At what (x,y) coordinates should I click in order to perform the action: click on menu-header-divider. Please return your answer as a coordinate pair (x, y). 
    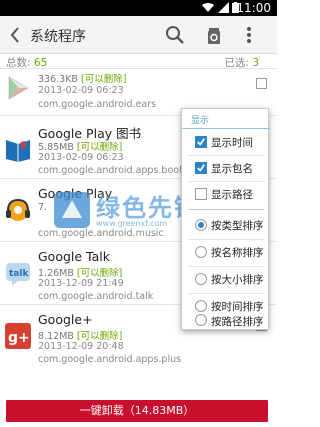
    Looking at the image, I should click on (226, 128).